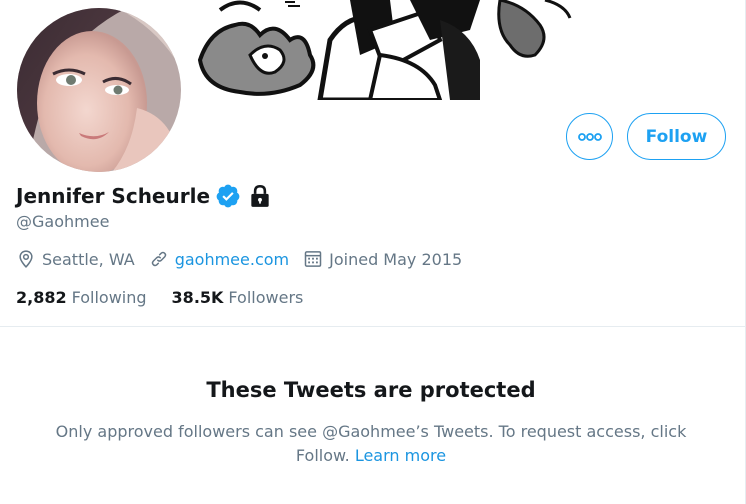 Image resolution: width=746 pixels, height=504 pixels. Describe the element at coordinates (266, 297) in the screenshot. I see `followers-label: Followers` at that location.